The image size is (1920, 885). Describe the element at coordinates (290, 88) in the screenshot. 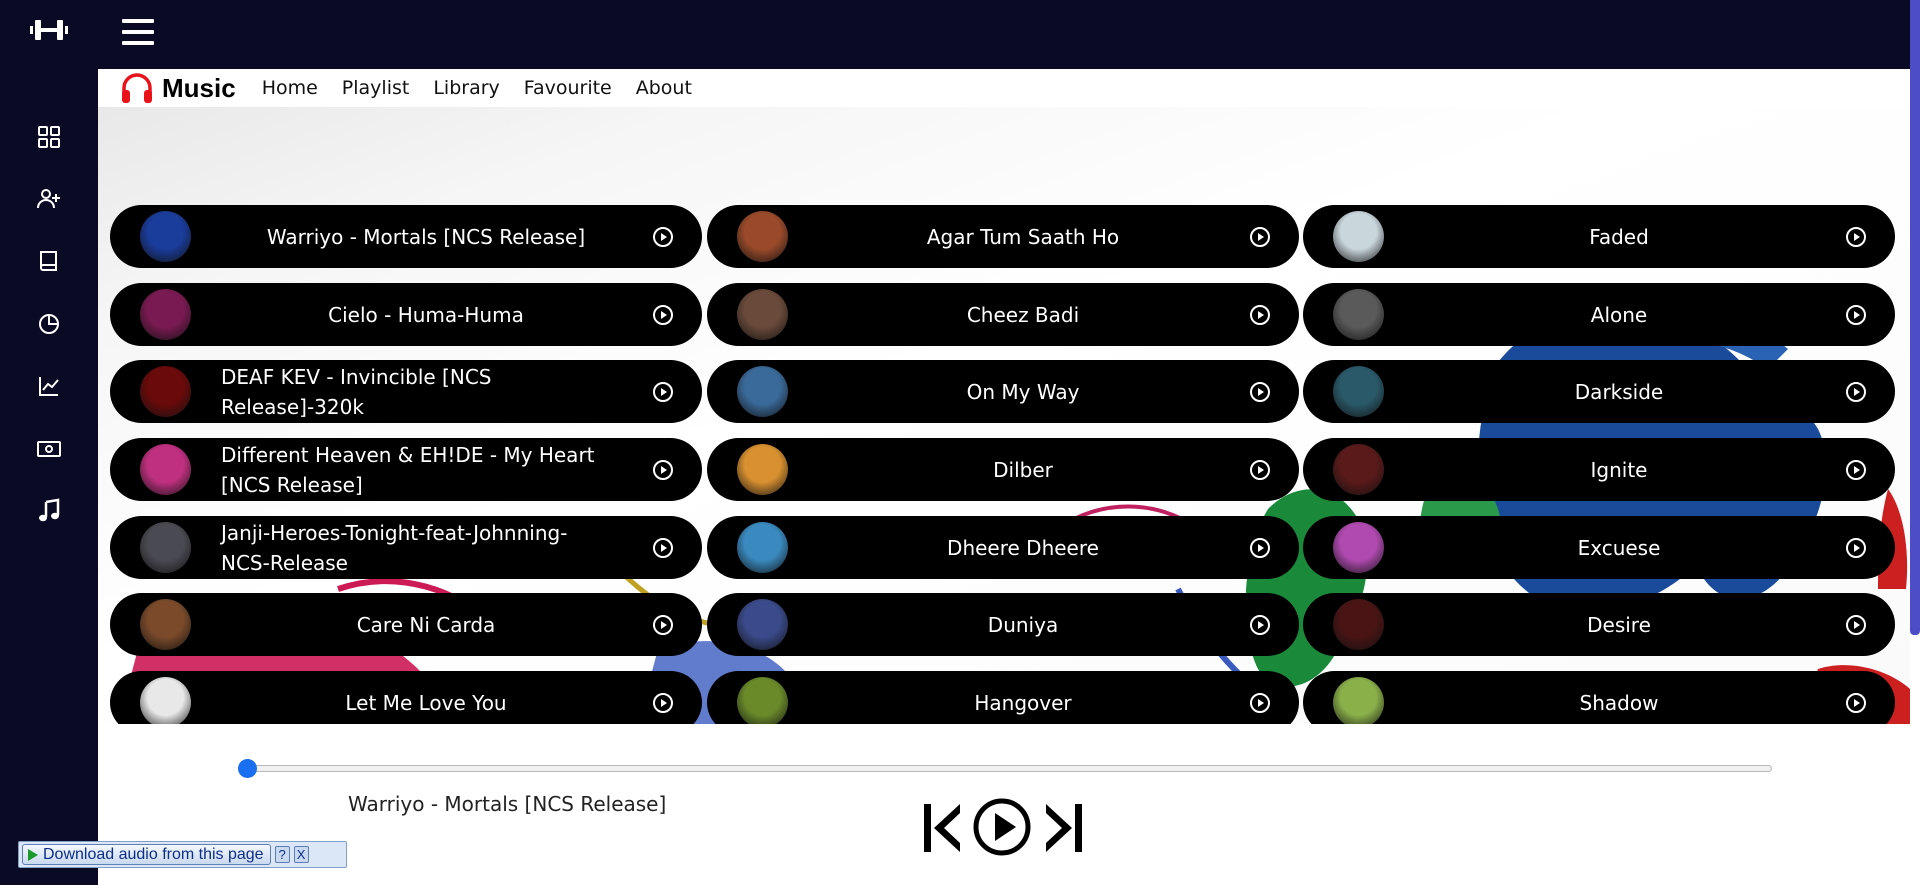

I see `nav-link-home: Home` at that location.